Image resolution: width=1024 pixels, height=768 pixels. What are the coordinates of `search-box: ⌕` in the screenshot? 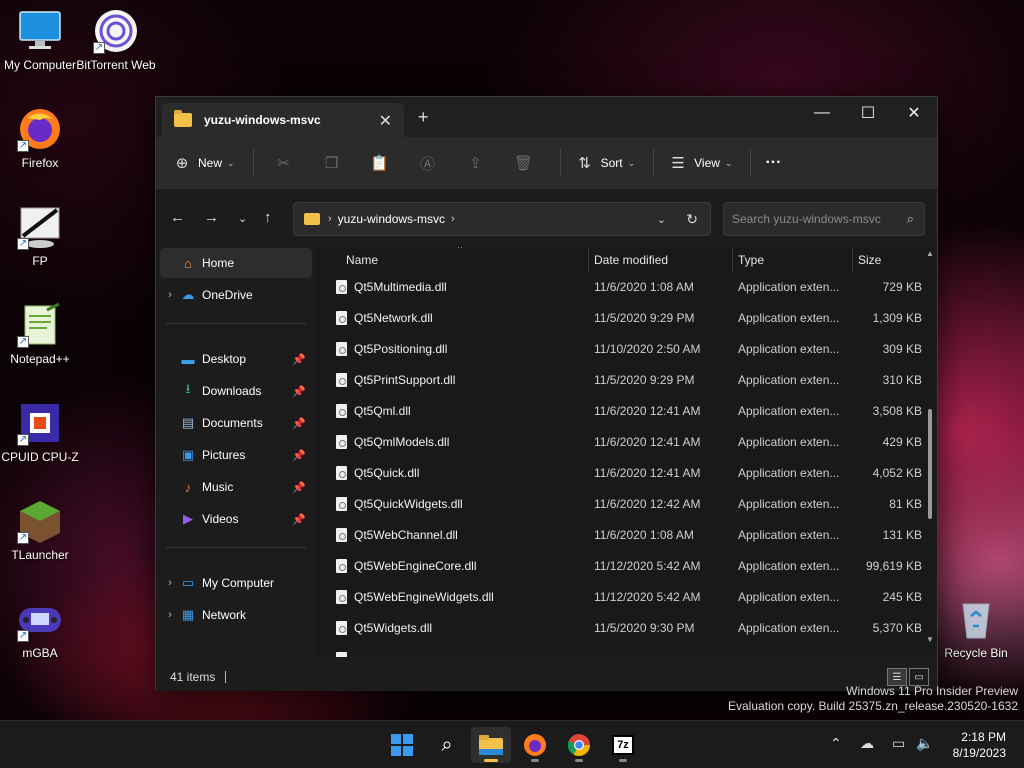 It's located at (824, 219).